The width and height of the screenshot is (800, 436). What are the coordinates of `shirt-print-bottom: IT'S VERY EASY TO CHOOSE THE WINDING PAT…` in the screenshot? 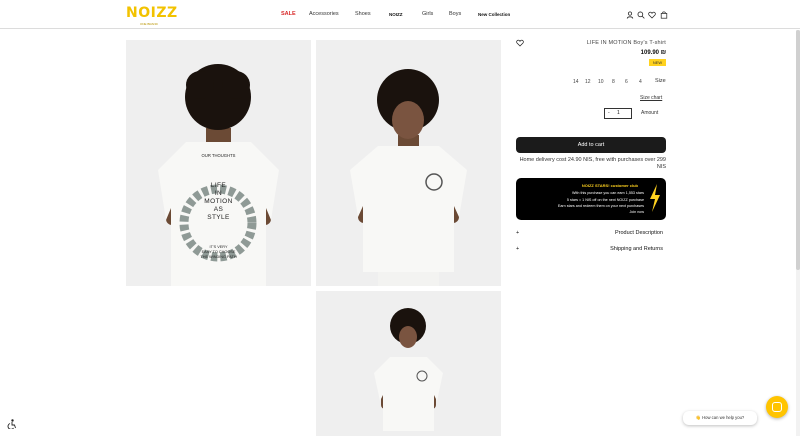 It's located at (218, 252).